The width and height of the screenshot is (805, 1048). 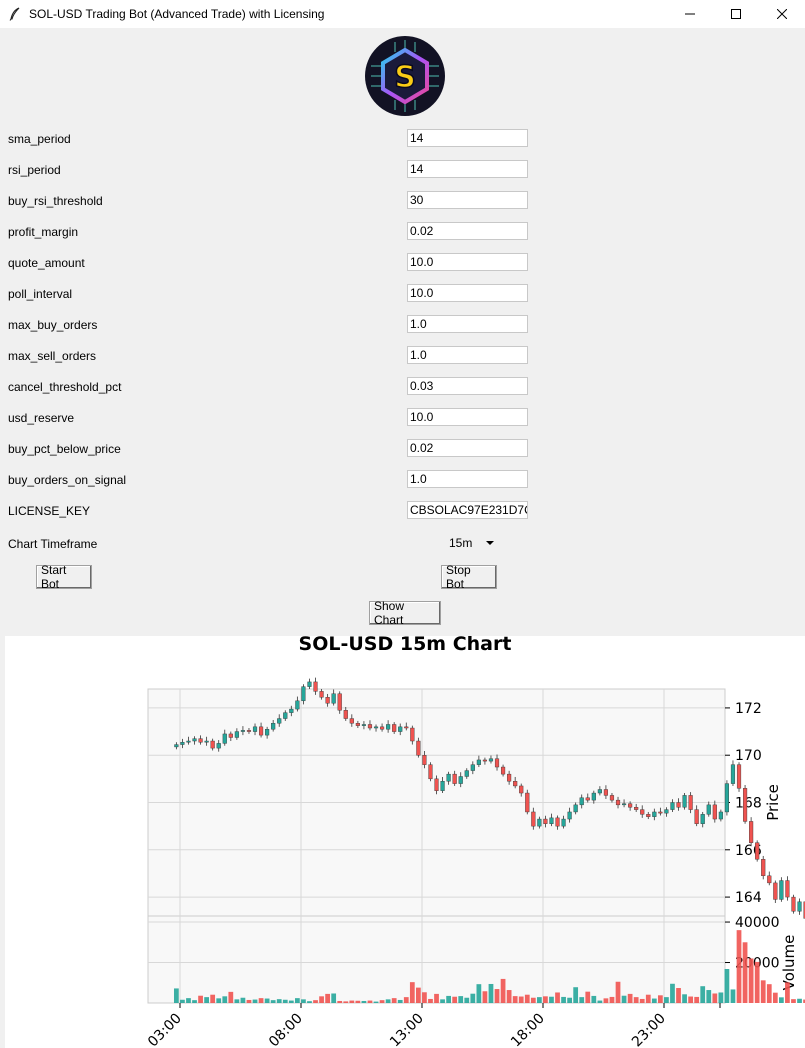 I want to click on input-quote-amount: 10.0, so click(x=467, y=262).